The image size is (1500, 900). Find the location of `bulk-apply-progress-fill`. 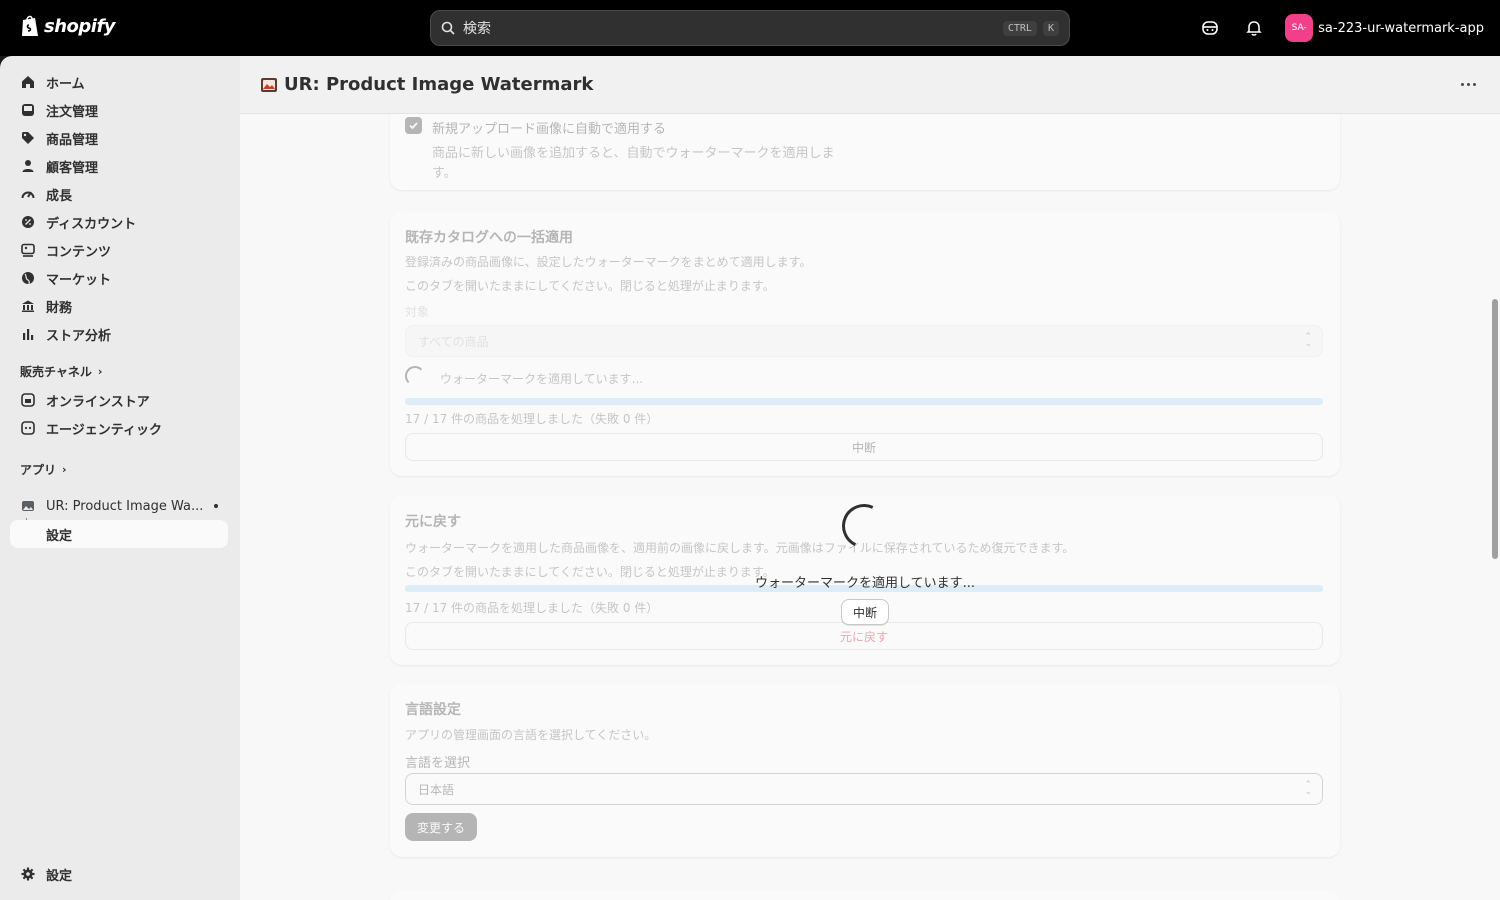

bulk-apply-progress-fill is located at coordinates (864, 401).